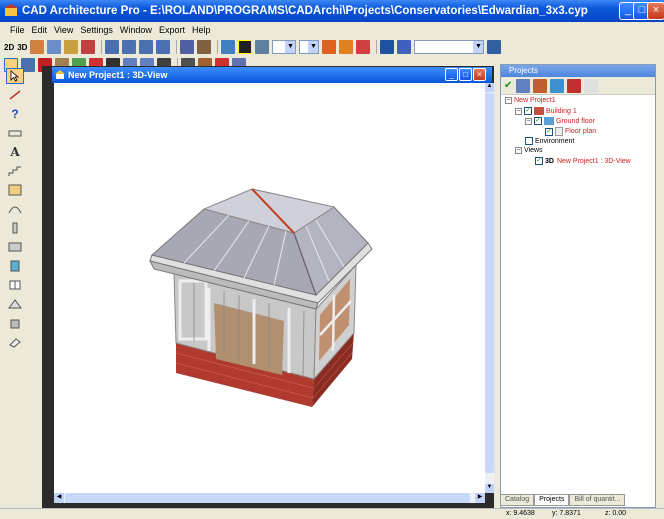 This screenshot has height=519, width=664. Describe the element at coordinates (261, 297) in the screenshot. I see `conservatory-3d-model` at that location.